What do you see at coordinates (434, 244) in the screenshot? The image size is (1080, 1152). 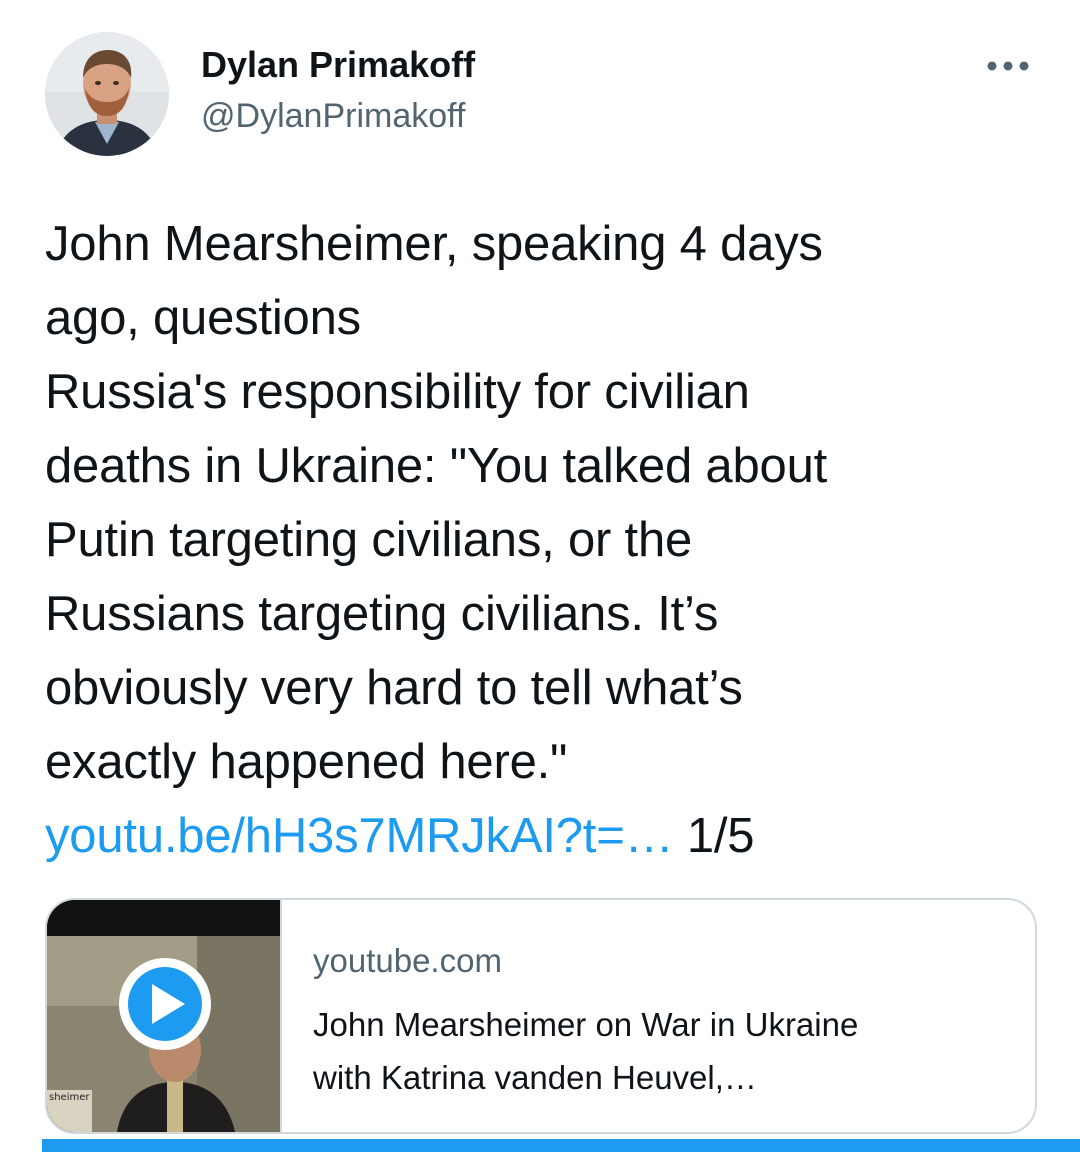 I see `tweet-text-line: John Mearsheimer, speaking 4 days` at bounding box center [434, 244].